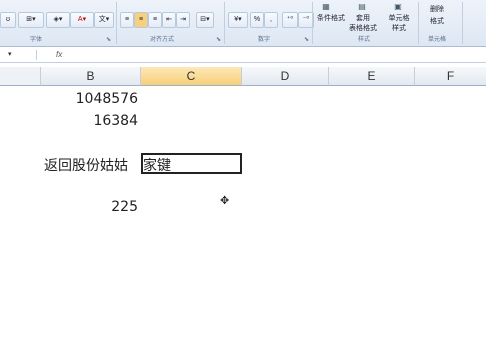 The width and height of the screenshot is (486, 364). Describe the element at coordinates (89, 99) in the screenshot. I see `cell-b-row1: 1048576` at that location.